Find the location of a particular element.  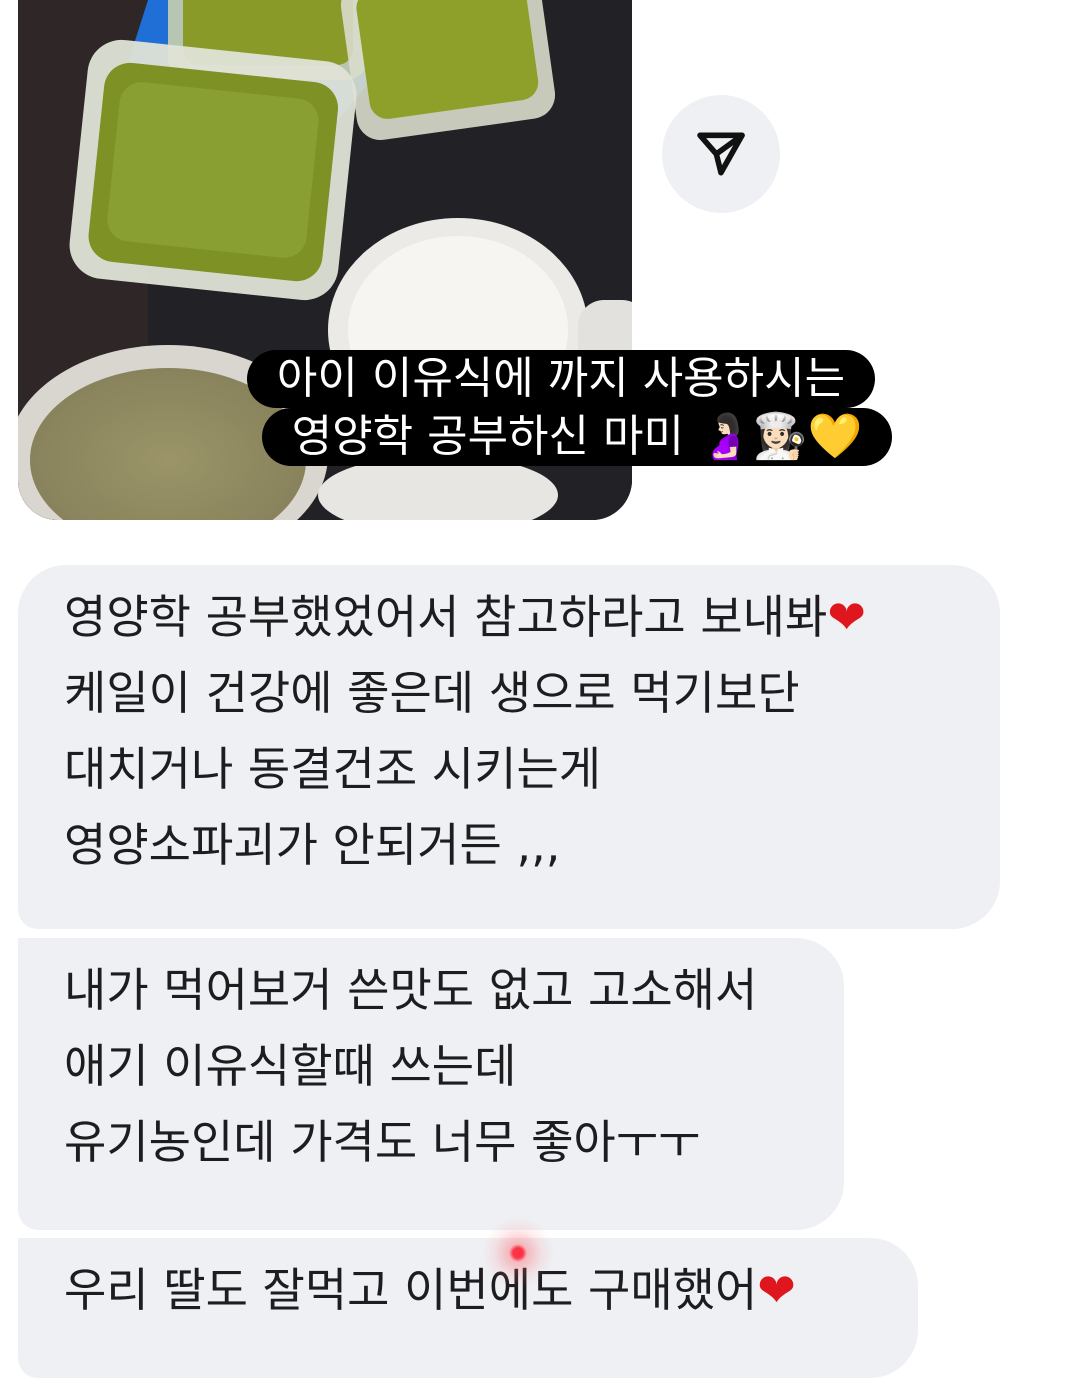

message-line: 케일이 건강에 좋은데 생으로 먹기보단 is located at coordinates (432, 693).